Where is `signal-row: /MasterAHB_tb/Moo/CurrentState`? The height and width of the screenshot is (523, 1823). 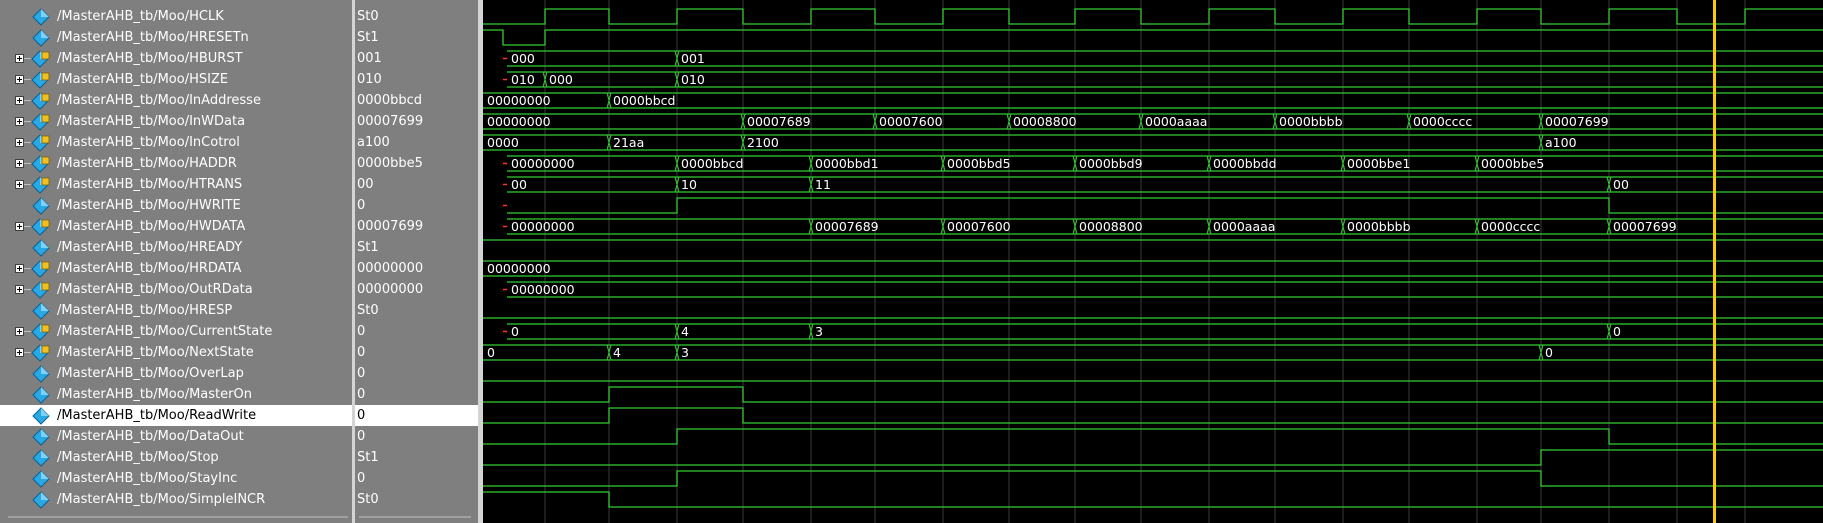
signal-row: /MasterAHB_tb/Moo/CurrentState is located at coordinates (176, 331).